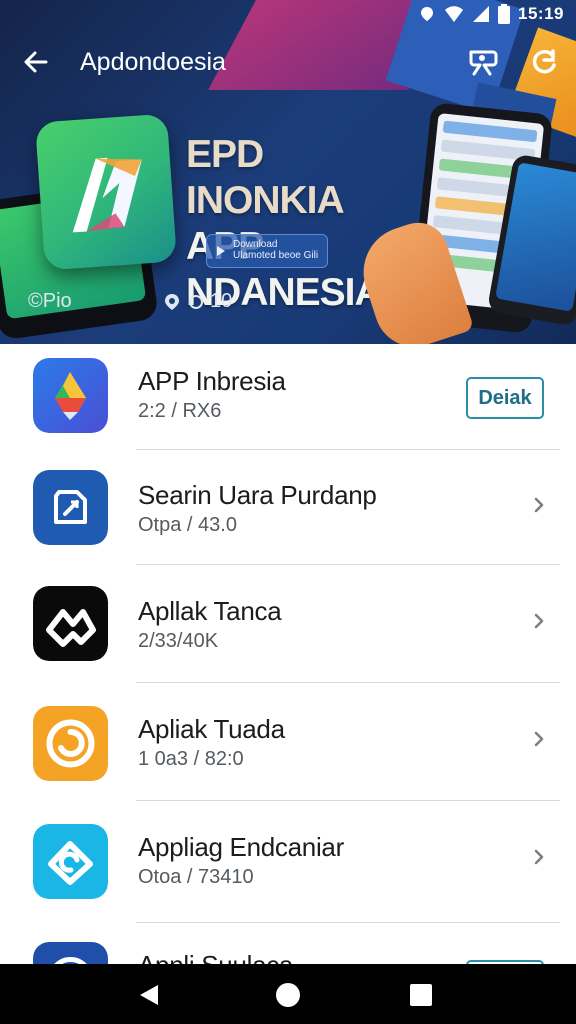  I want to click on app-subtitle: 2/33/40K, so click(178, 641).